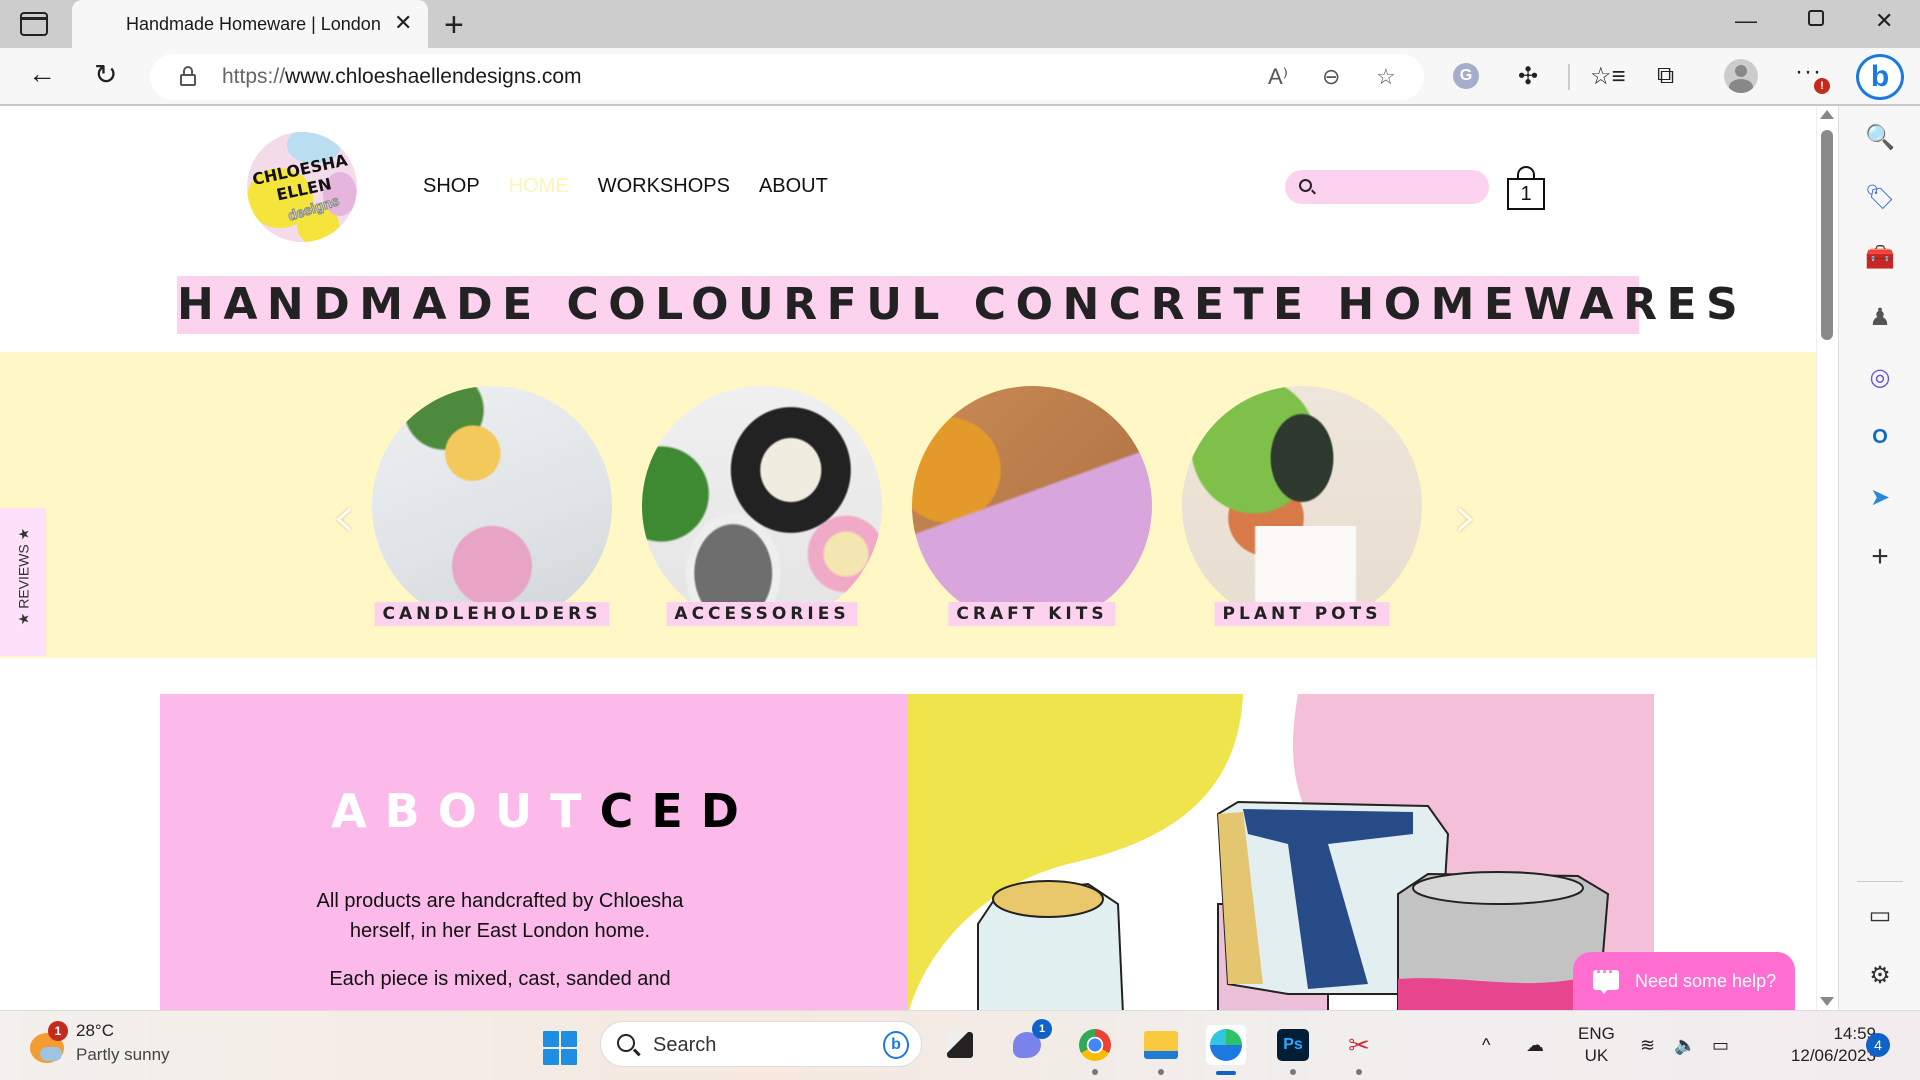 This screenshot has height=1080, width=1920. What do you see at coordinates (1880, 77) in the screenshot?
I see `bing-copilot-icon: b` at bounding box center [1880, 77].